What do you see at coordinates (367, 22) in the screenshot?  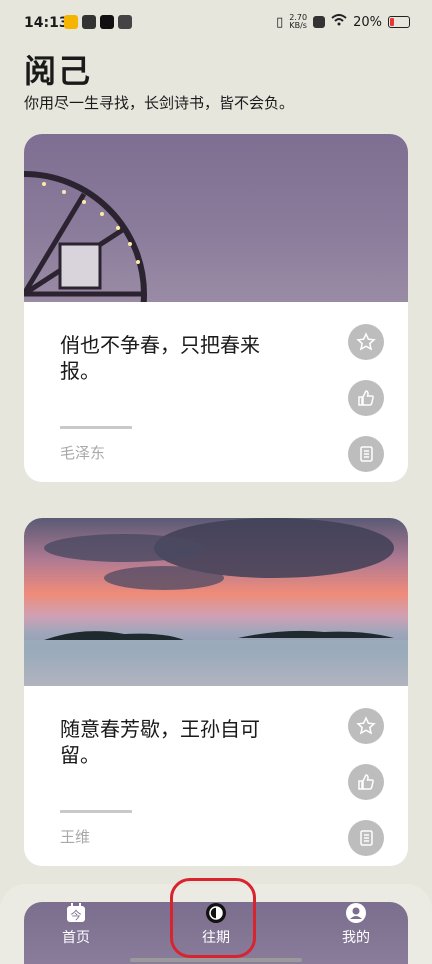 I see `battery-percent: 20%` at bounding box center [367, 22].